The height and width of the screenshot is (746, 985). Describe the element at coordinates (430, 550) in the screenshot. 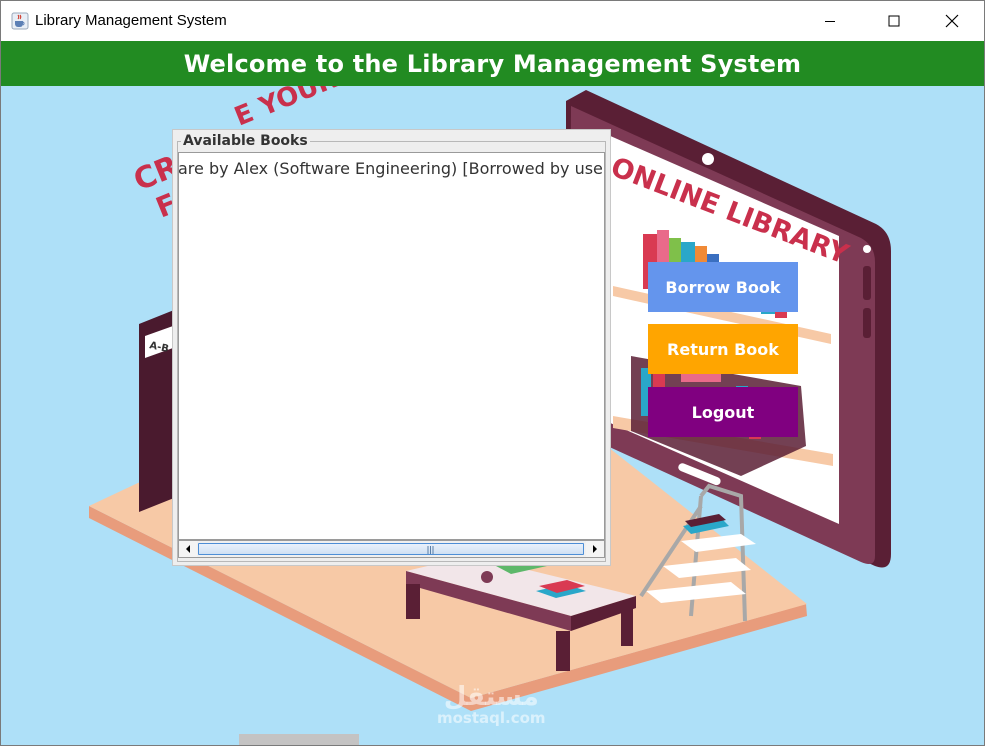

I see `grip-icon` at that location.